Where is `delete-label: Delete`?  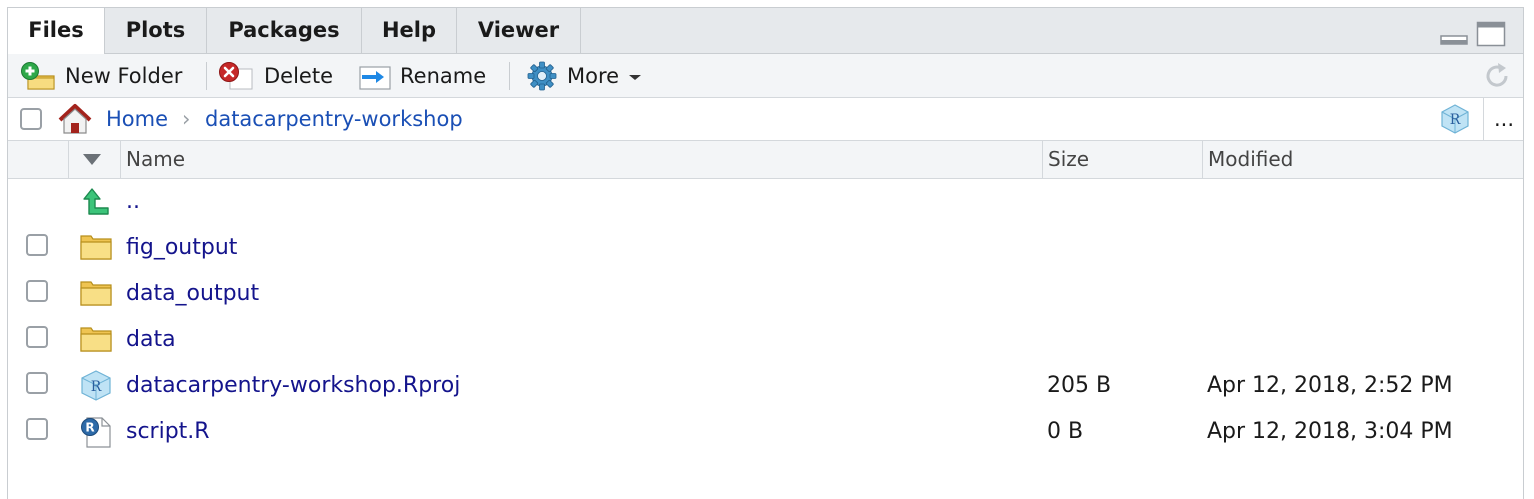
delete-label: Delete is located at coordinates (298, 75).